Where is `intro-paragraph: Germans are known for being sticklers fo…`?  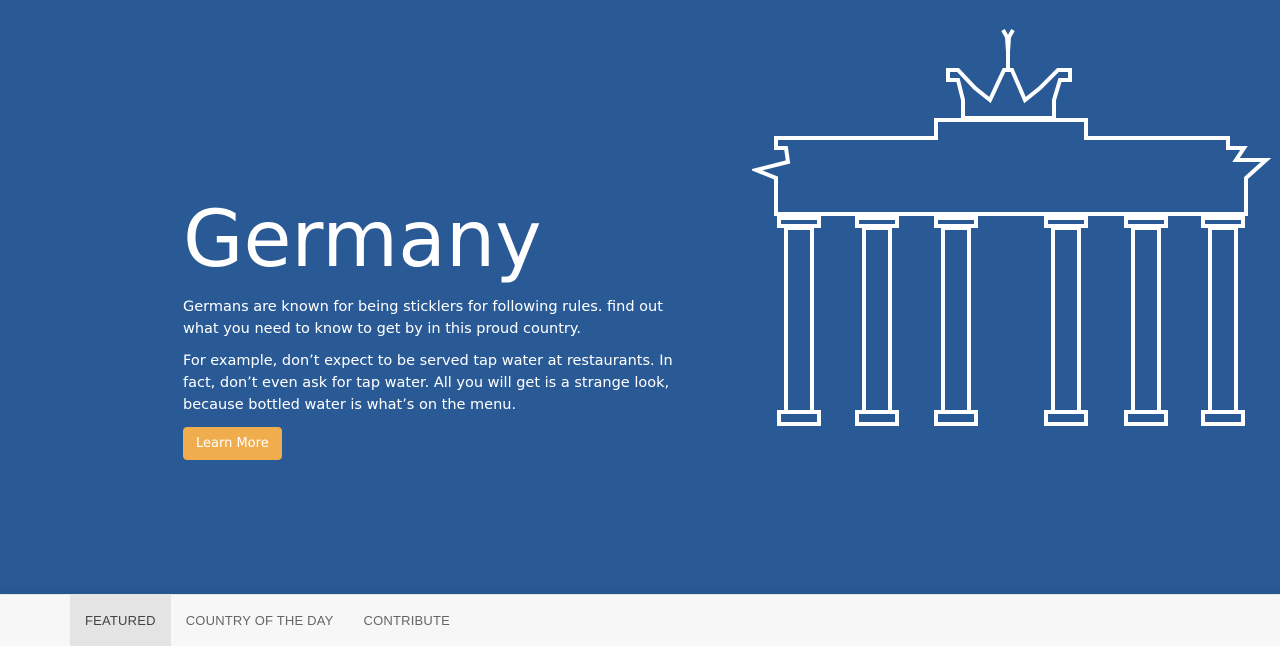
intro-paragraph: Germans are known for being sticklers fo… is located at coordinates (423, 318).